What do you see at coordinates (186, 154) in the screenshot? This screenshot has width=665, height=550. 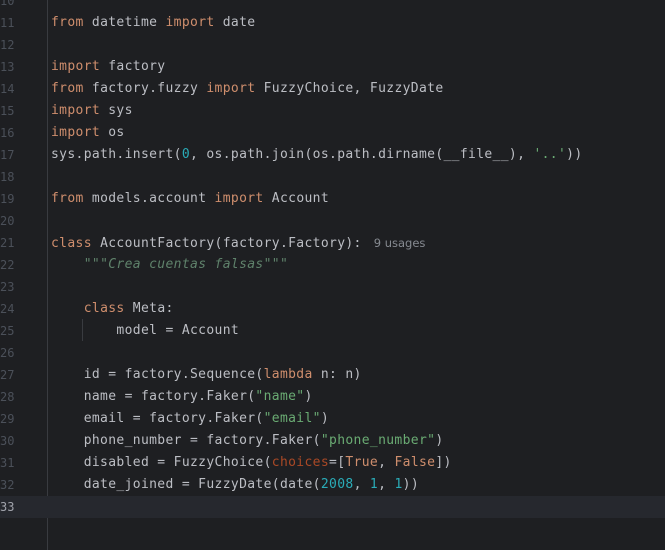 I see `code-token: 0` at bounding box center [186, 154].